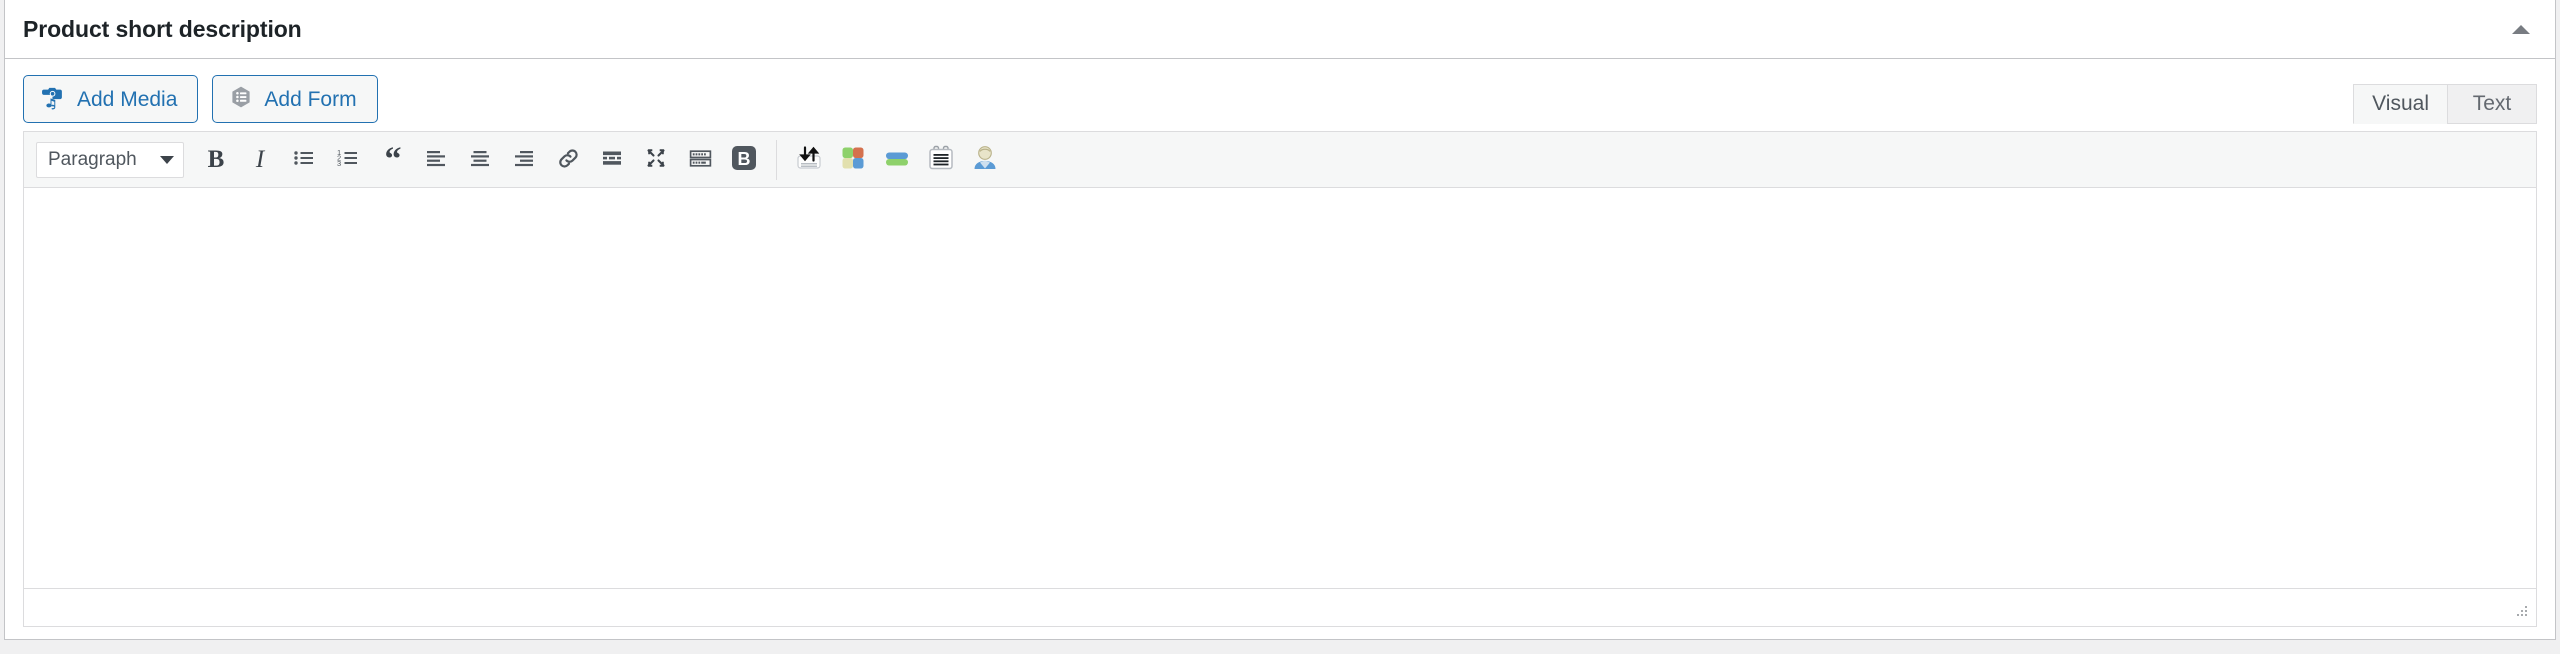 The height and width of the screenshot is (654, 2560). I want to click on lined-card-icon, so click(941, 159).